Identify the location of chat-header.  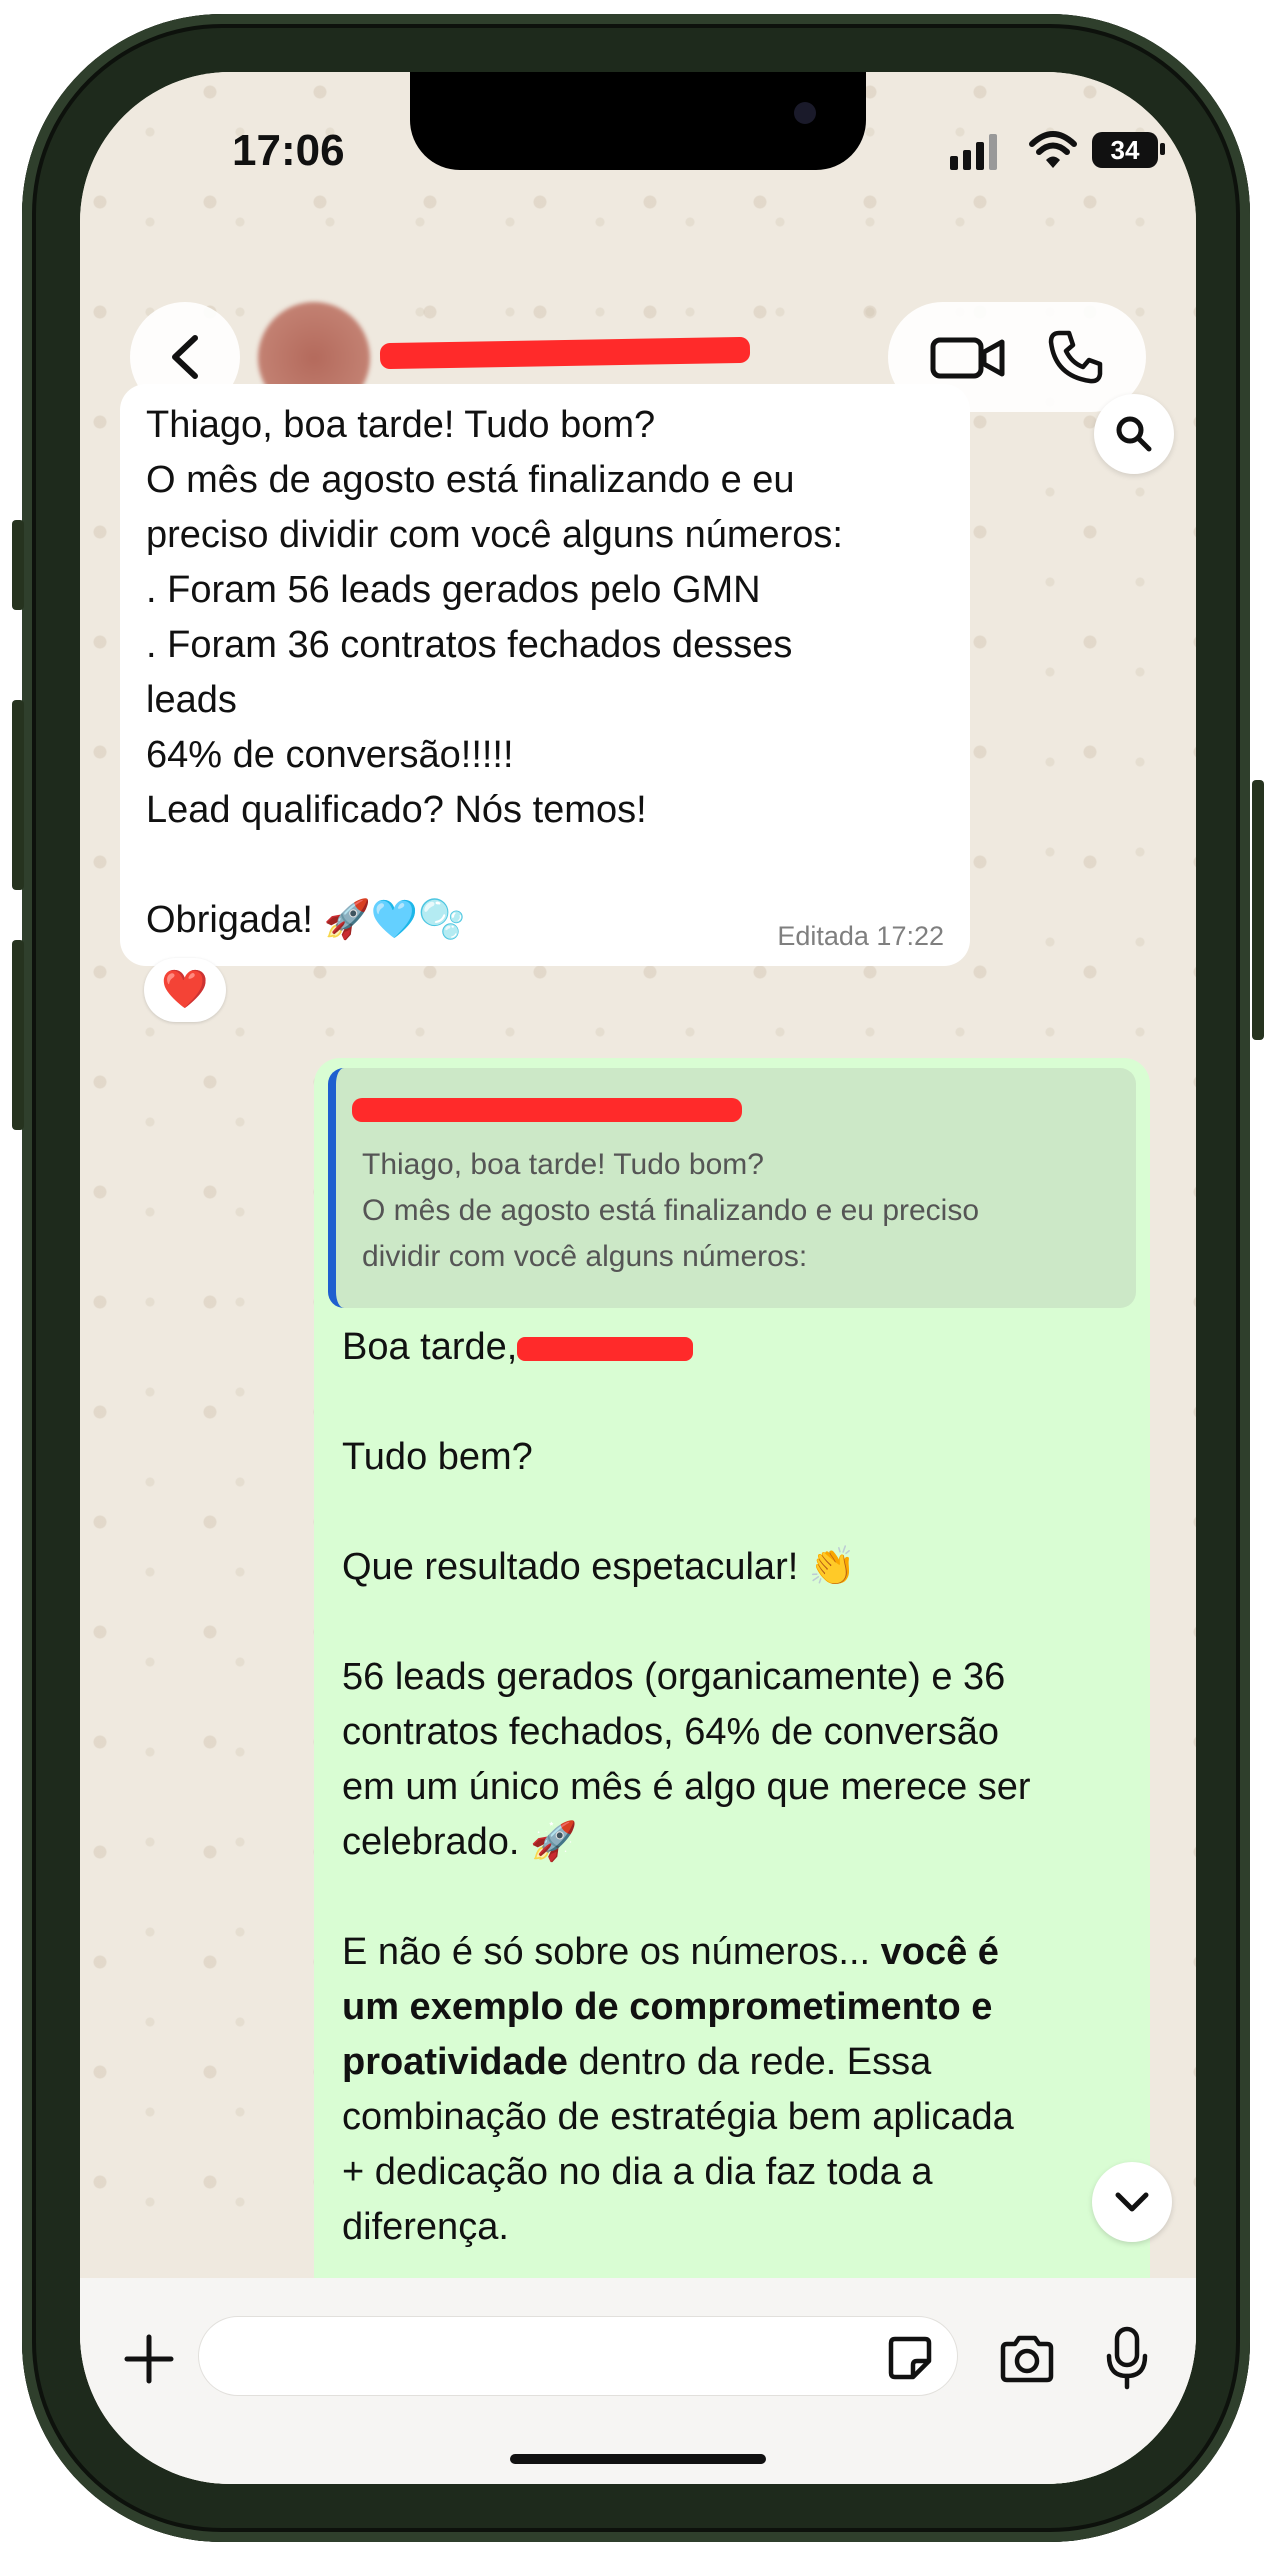
(638, 318).